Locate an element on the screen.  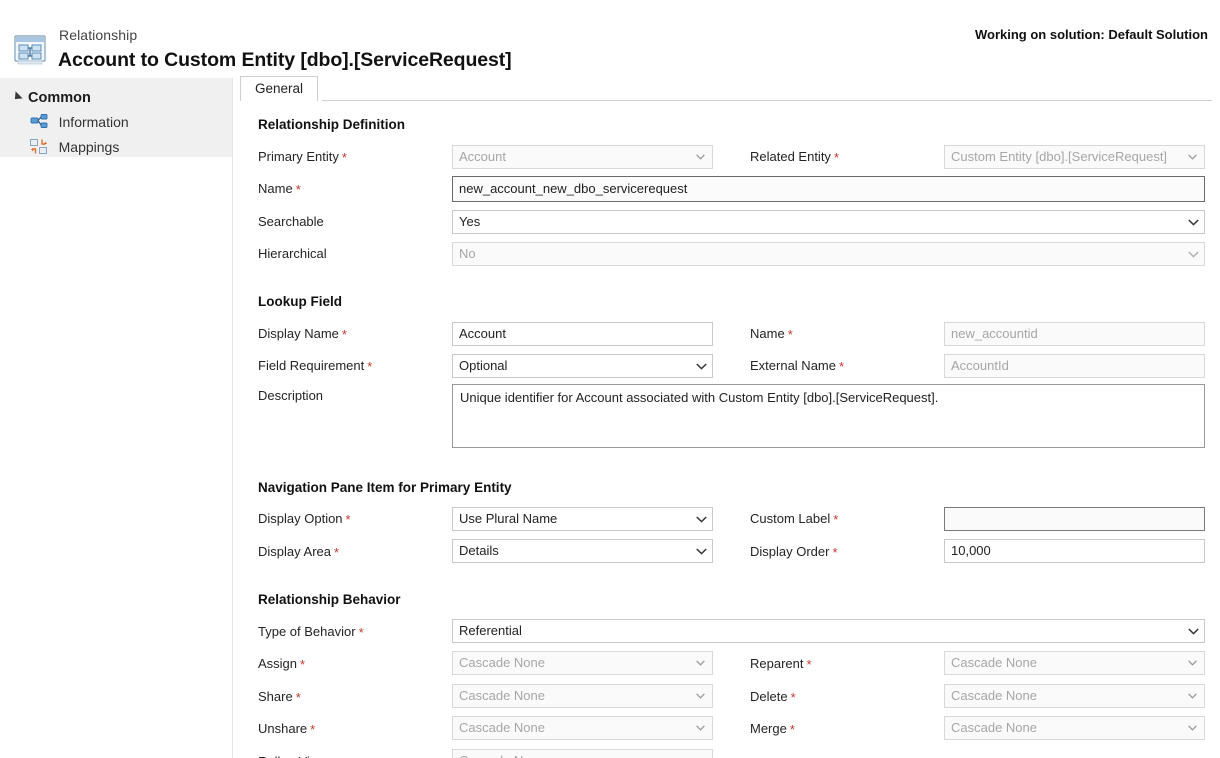
sidebar-item-information: Information is located at coordinates (79, 125).